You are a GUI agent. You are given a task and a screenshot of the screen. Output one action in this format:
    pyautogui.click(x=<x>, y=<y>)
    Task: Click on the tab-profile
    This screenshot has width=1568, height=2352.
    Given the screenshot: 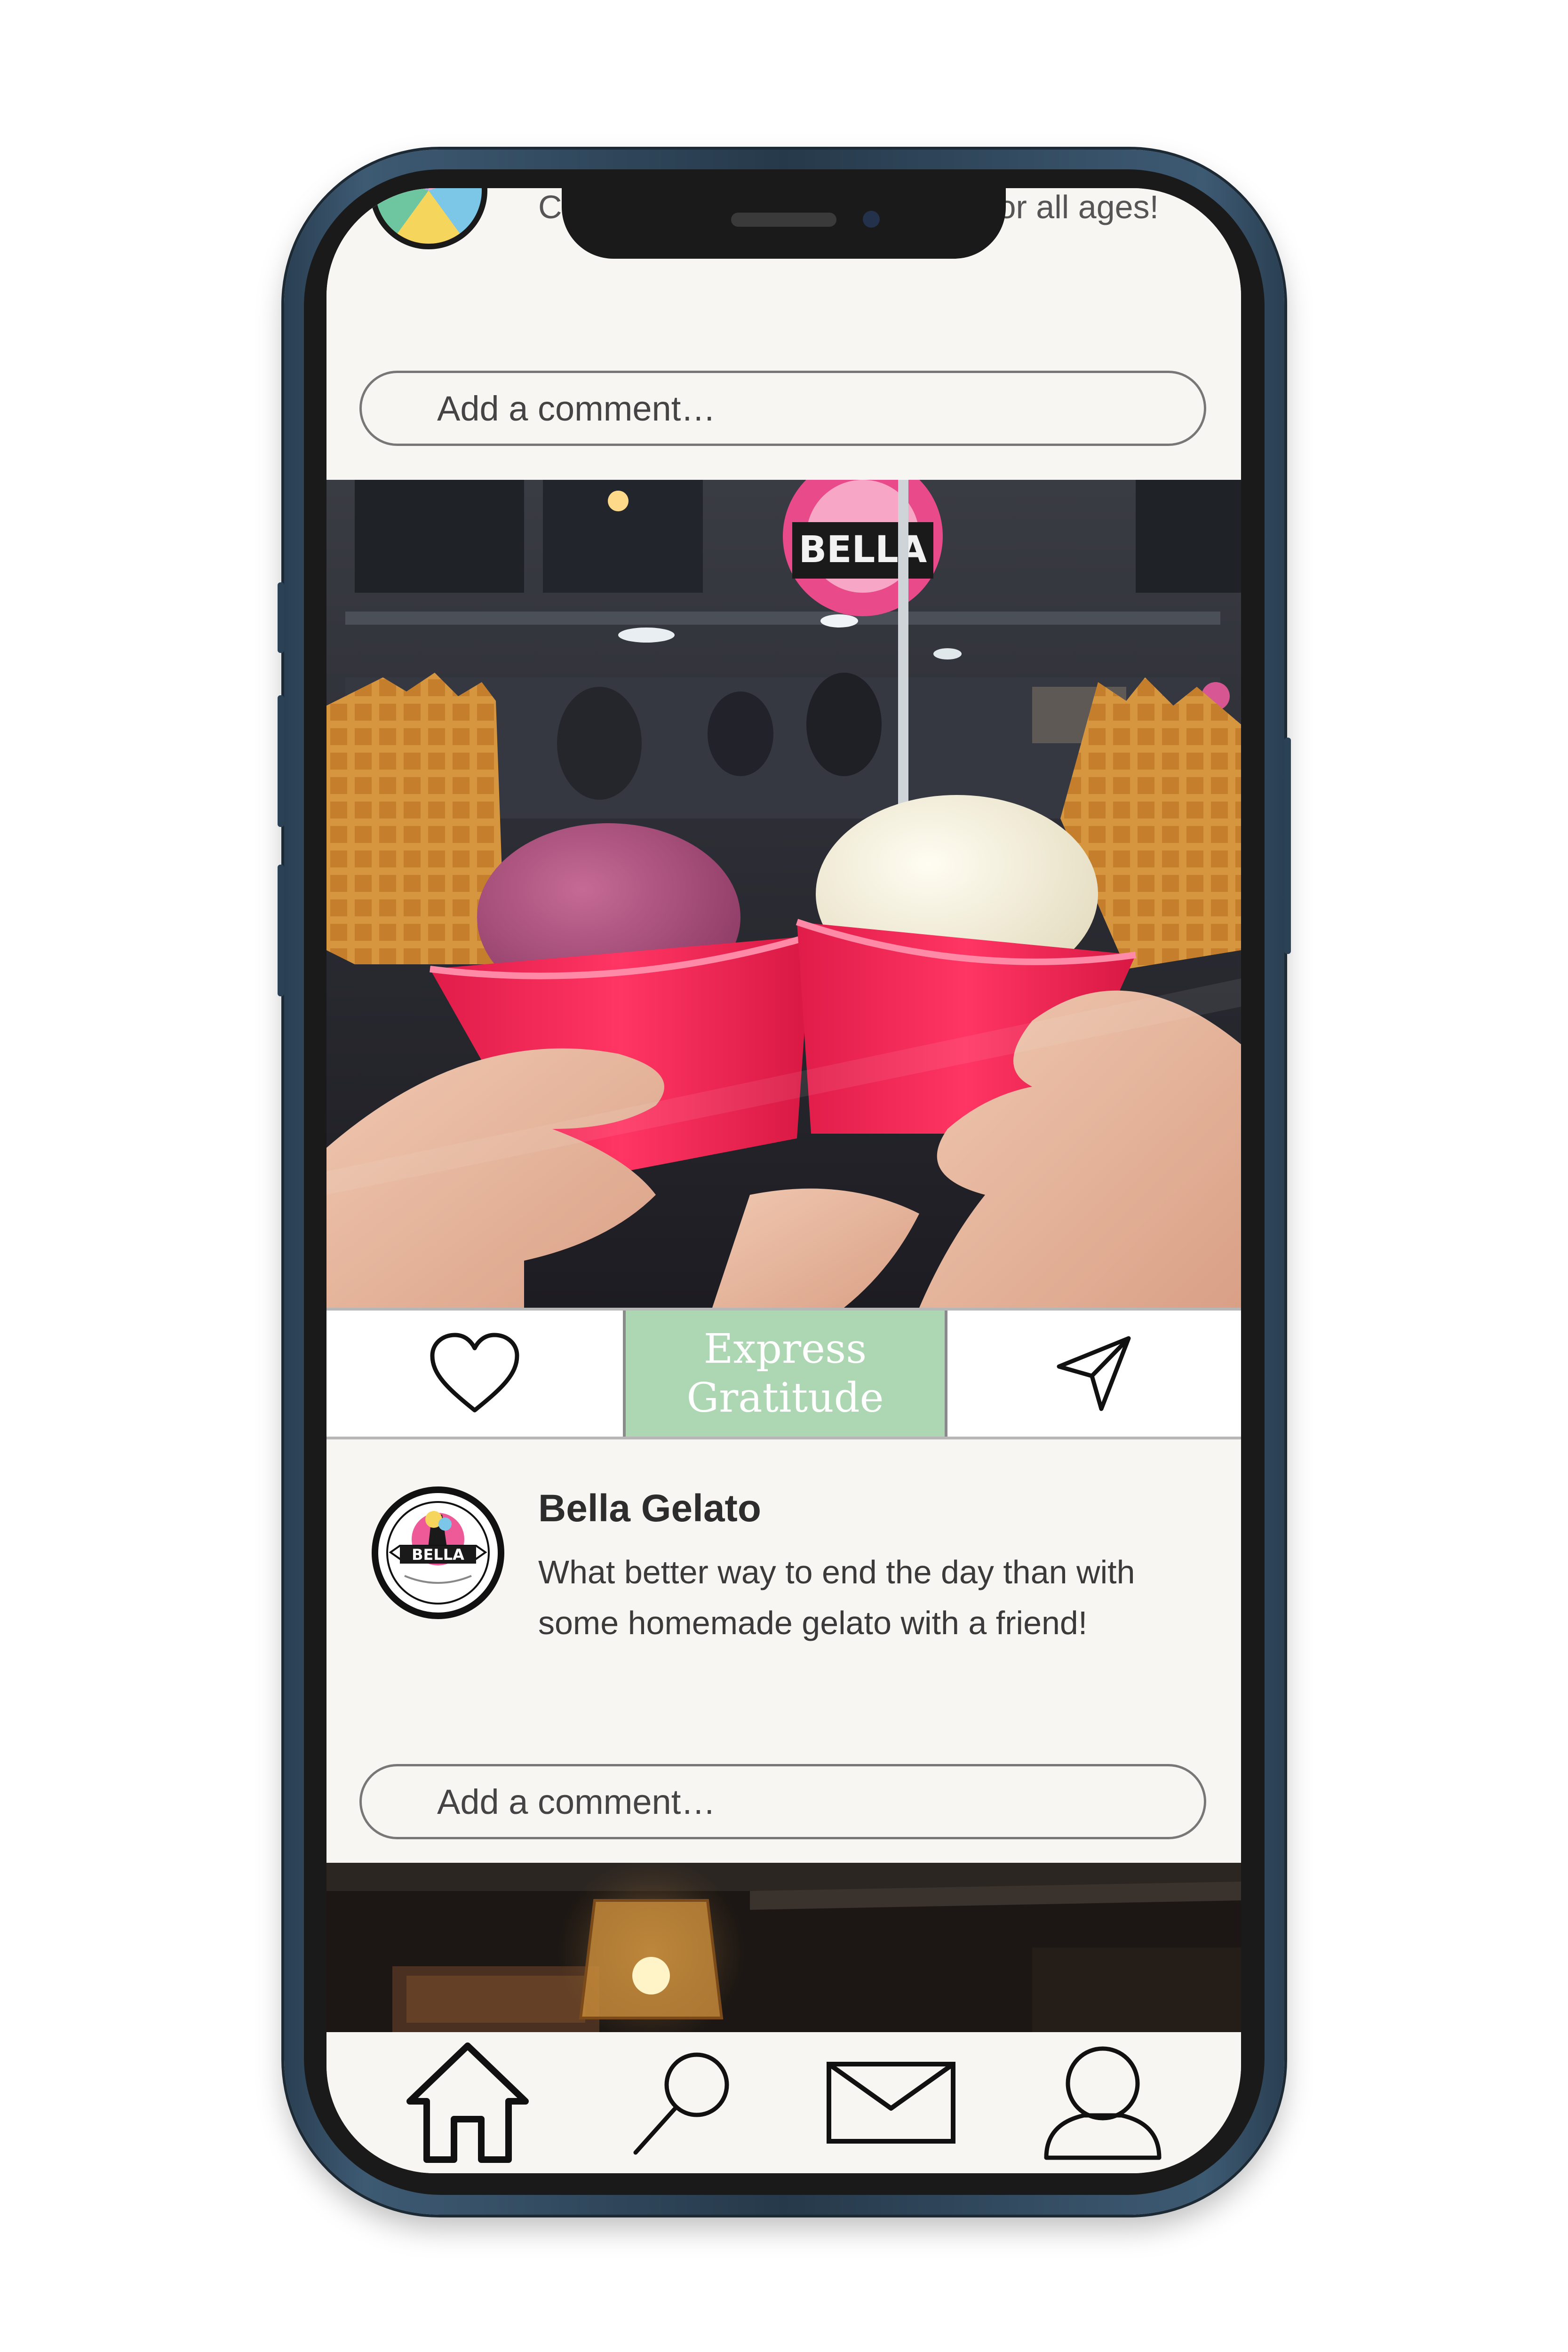 What is the action you would take?
    pyautogui.click(x=1102, y=2103)
    